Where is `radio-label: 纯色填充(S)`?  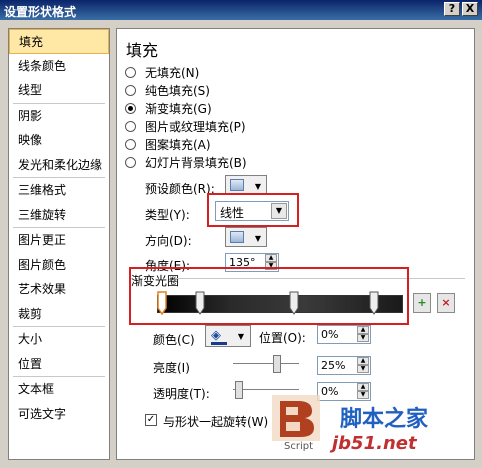 radio-label: 纯色填充(S) is located at coordinates (177, 90).